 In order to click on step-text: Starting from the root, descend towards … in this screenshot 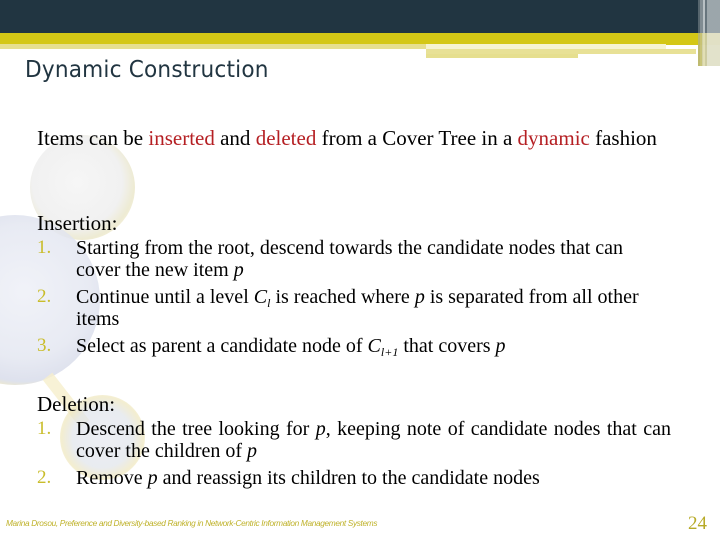, I will do `click(350, 259)`.